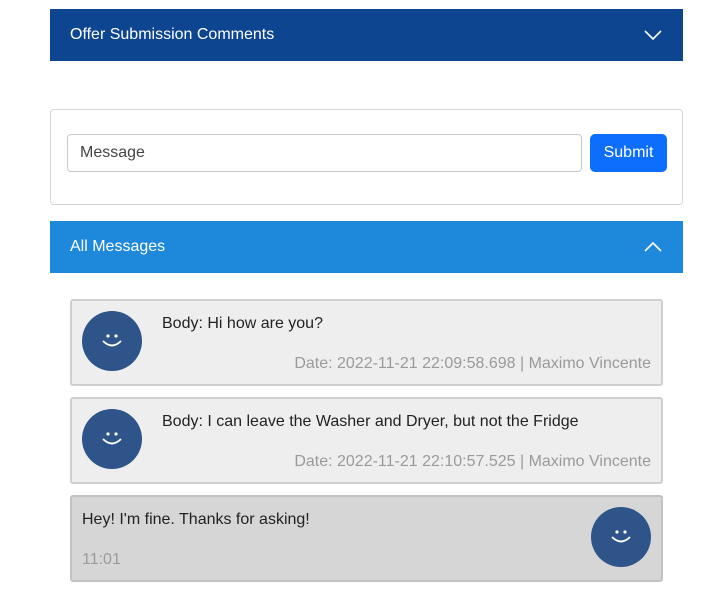 Image resolution: width=724 pixels, height=609 pixels. Describe the element at coordinates (366, 35) in the screenshot. I see `offer-comments-header: Offer Submission Comments` at that location.